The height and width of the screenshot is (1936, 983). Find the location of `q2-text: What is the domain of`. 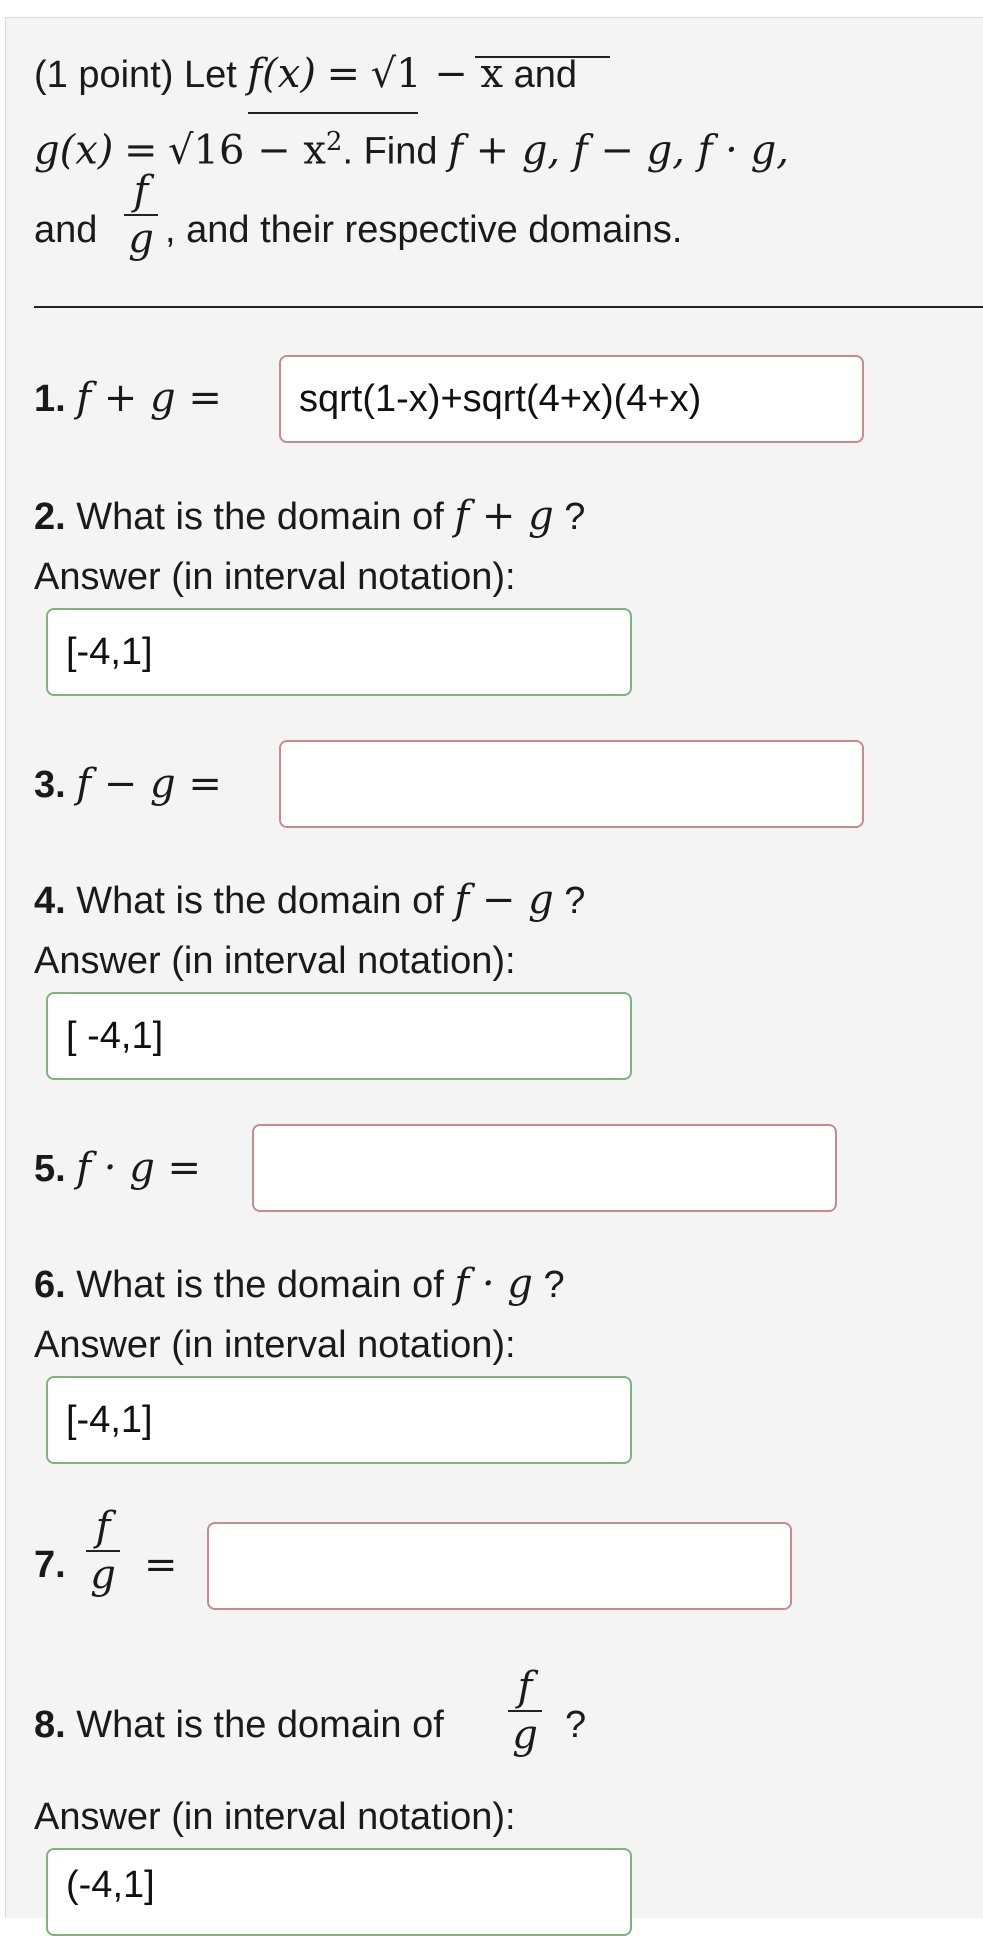

q2-text: What is the domain of is located at coordinates (260, 517).